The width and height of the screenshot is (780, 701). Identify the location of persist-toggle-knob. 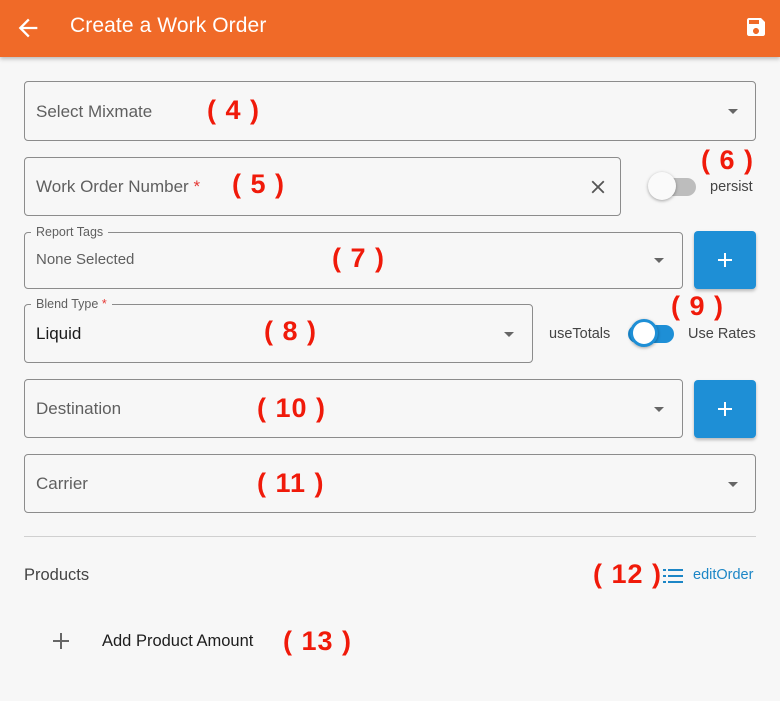
(662, 186).